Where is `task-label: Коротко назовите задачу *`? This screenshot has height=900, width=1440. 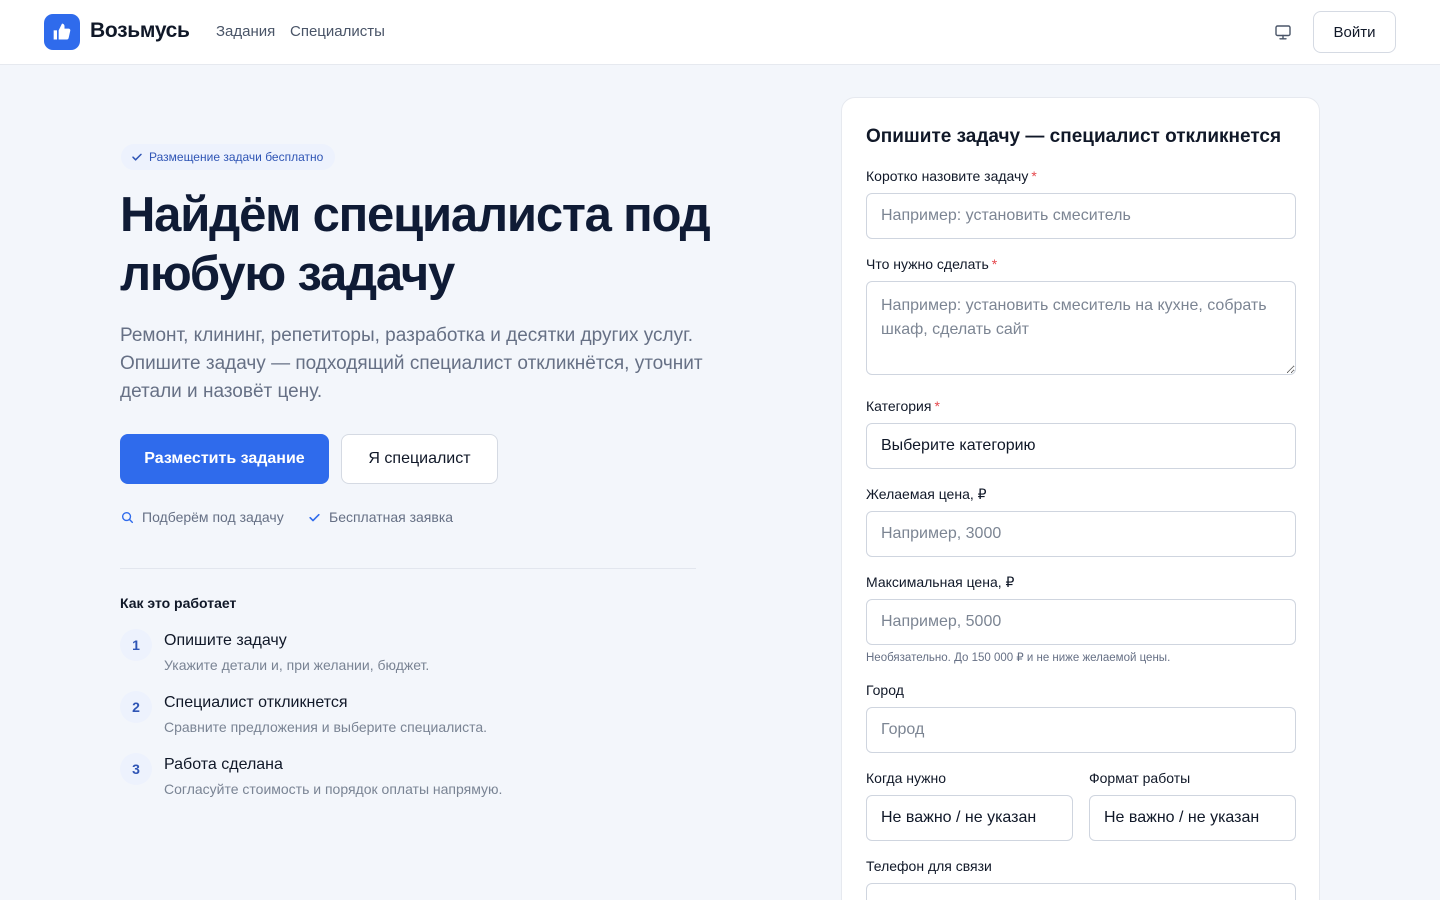 task-label: Коротко назовите задачу * is located at coordinates (951, 176).